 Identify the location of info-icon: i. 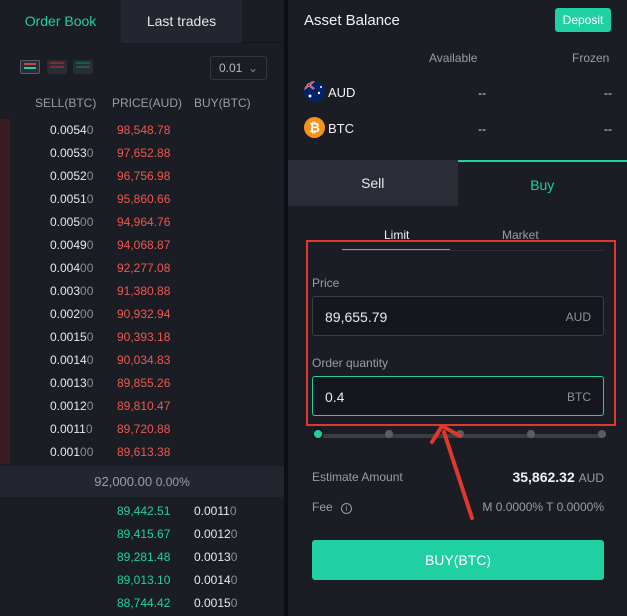
(347, 508).